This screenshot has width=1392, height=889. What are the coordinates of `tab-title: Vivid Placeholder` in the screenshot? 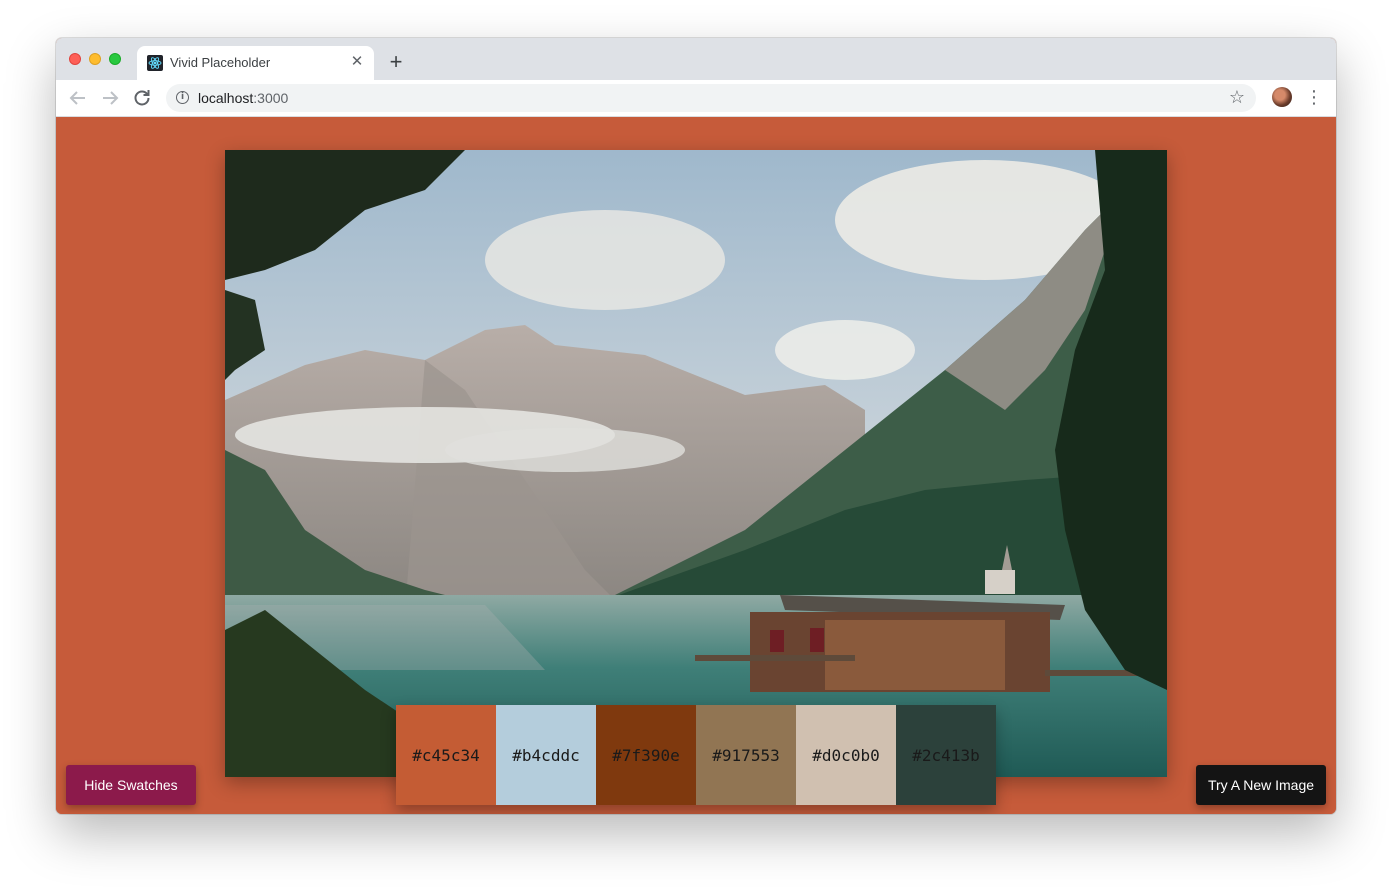 It's located at (220, 62).